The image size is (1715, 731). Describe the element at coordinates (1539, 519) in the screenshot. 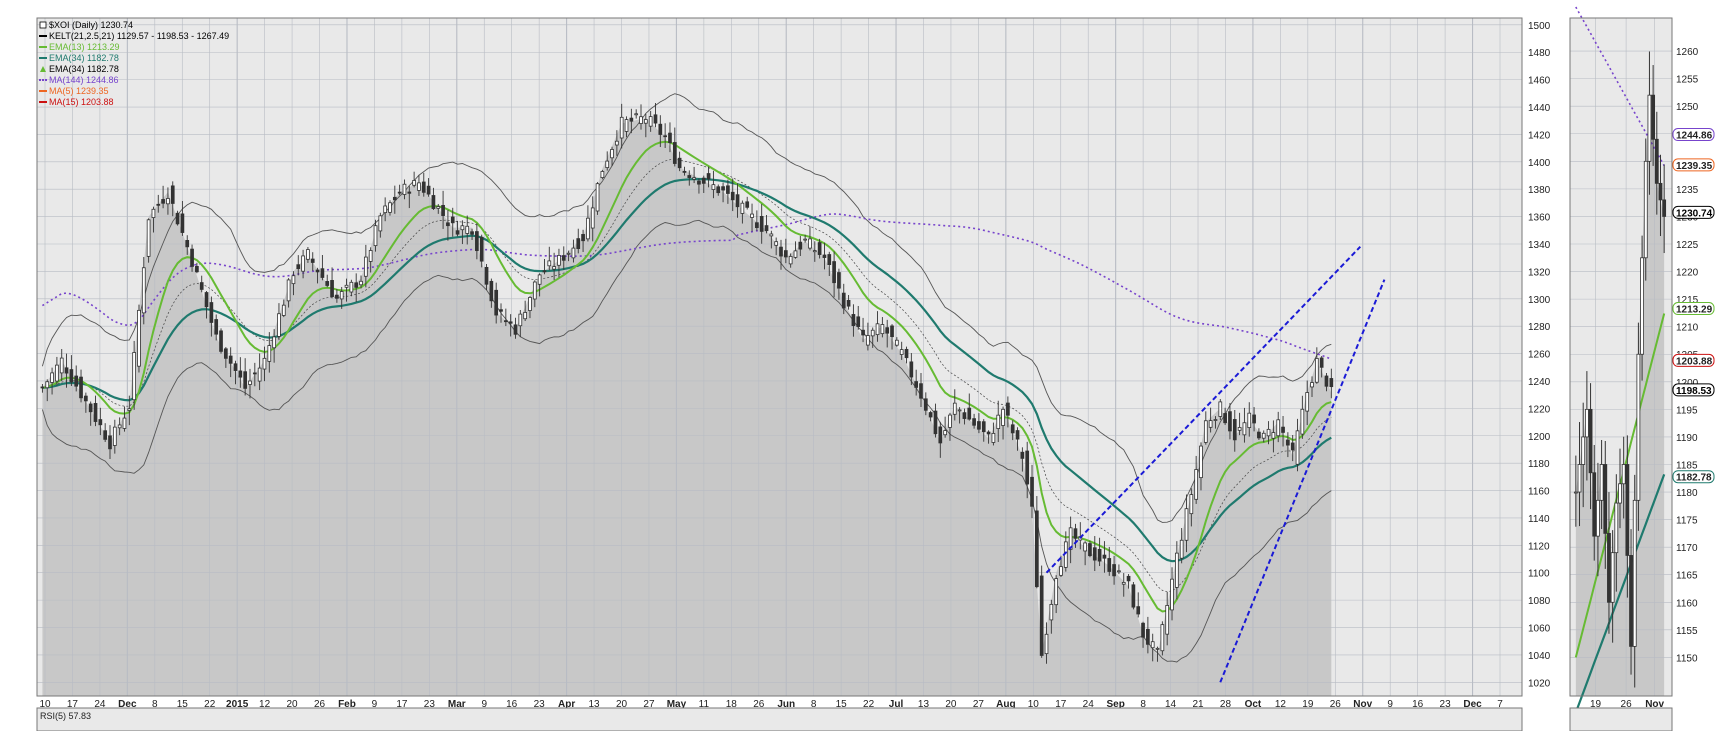

I see `y-tick-label: 1140` at that location.